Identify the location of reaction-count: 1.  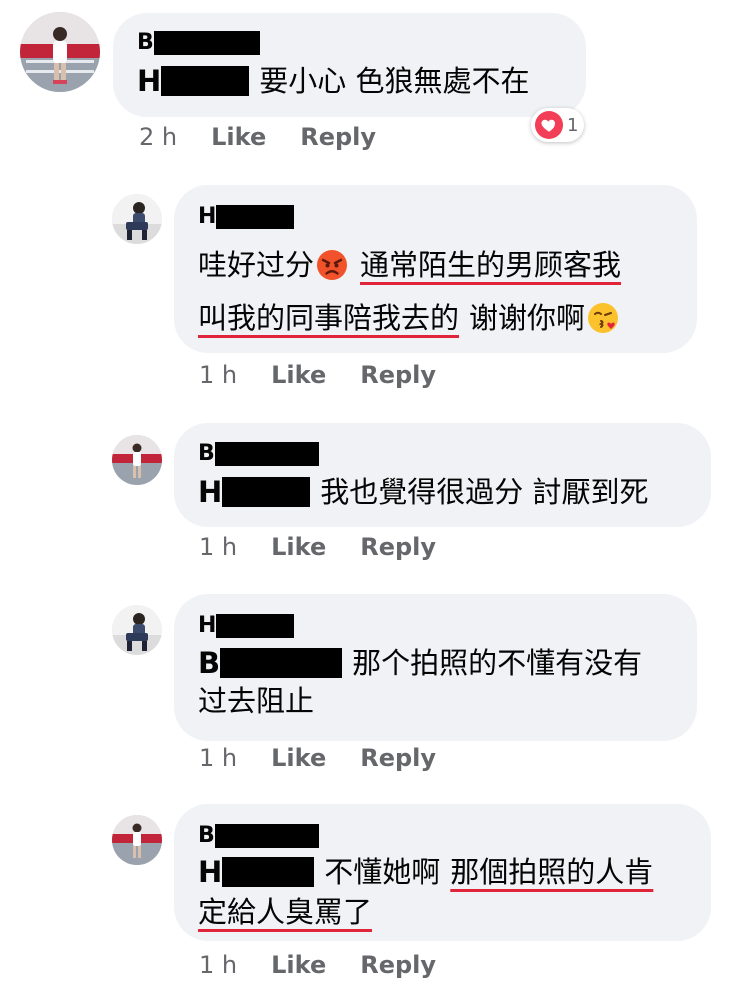
(573, 125).